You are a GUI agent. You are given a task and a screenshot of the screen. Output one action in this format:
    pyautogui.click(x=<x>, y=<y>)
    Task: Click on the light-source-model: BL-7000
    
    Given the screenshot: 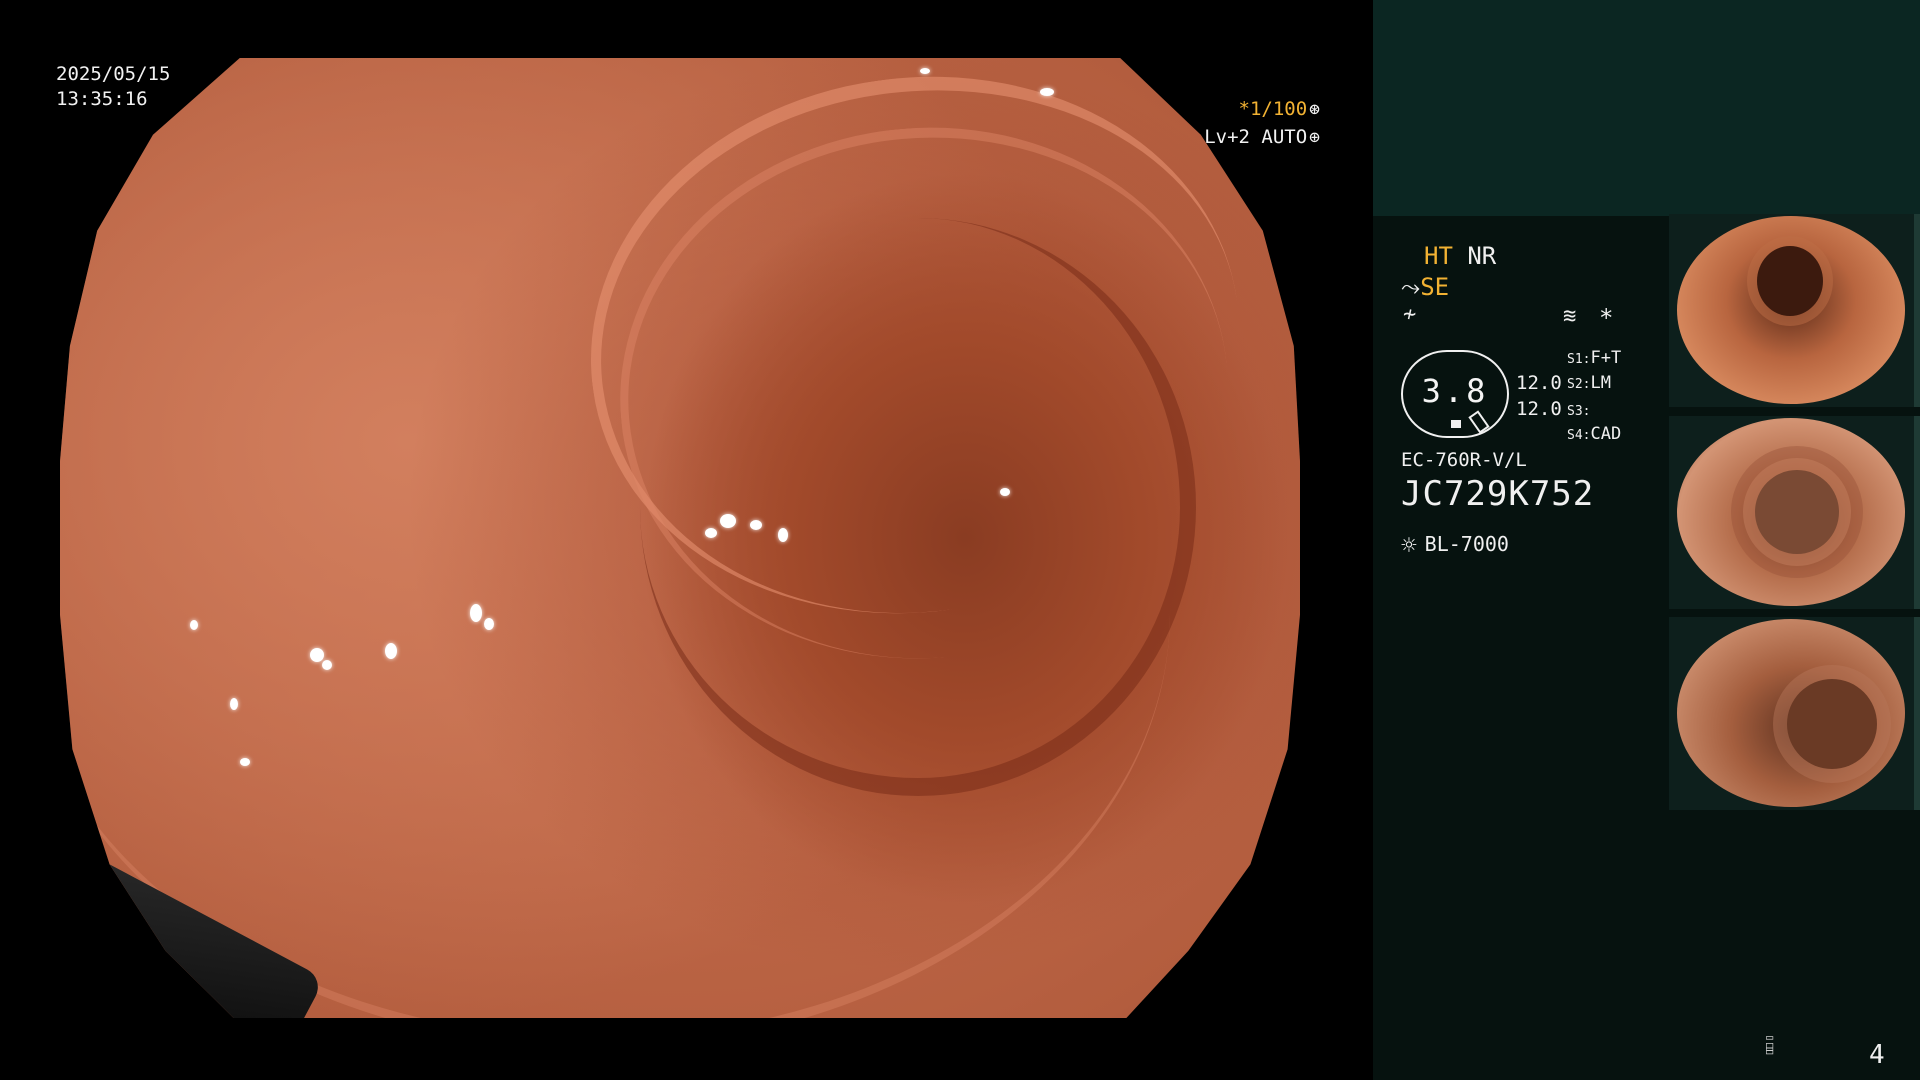 What is the action you would take?
    pyautogui.click(x=1466, y=544)
    